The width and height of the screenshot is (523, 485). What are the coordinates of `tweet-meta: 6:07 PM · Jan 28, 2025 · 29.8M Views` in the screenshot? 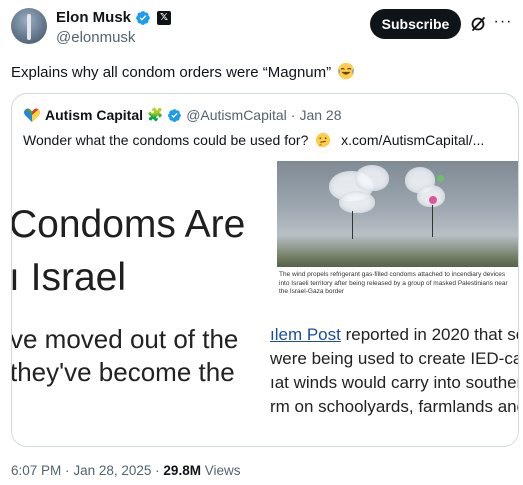 It's located at (126, 471).